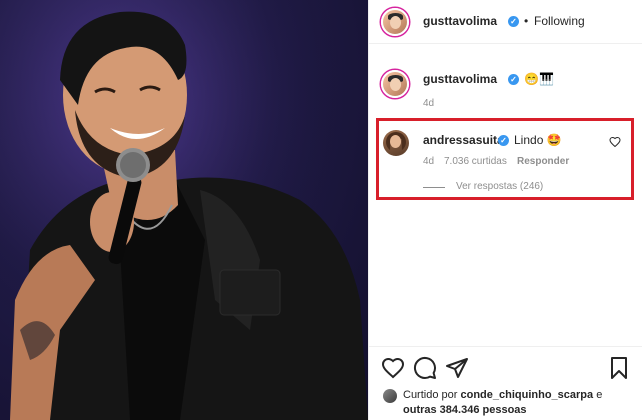 The height and width of the screenshot is (420, 642). What do you see at coordinates (619, 368) in the screenshot?
I see `bookmark-icon` at bounding box center [619, 368].